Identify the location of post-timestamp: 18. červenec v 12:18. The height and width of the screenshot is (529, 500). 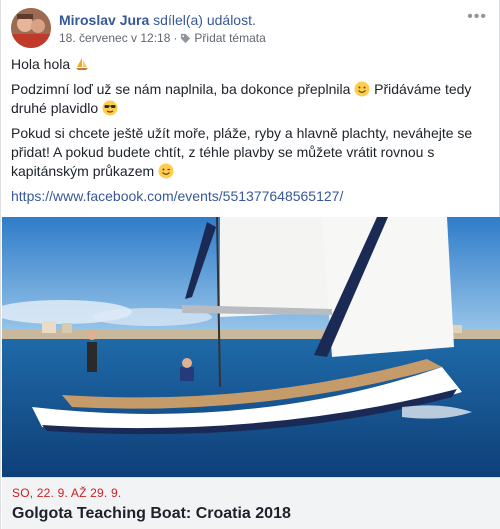
(114, 38).